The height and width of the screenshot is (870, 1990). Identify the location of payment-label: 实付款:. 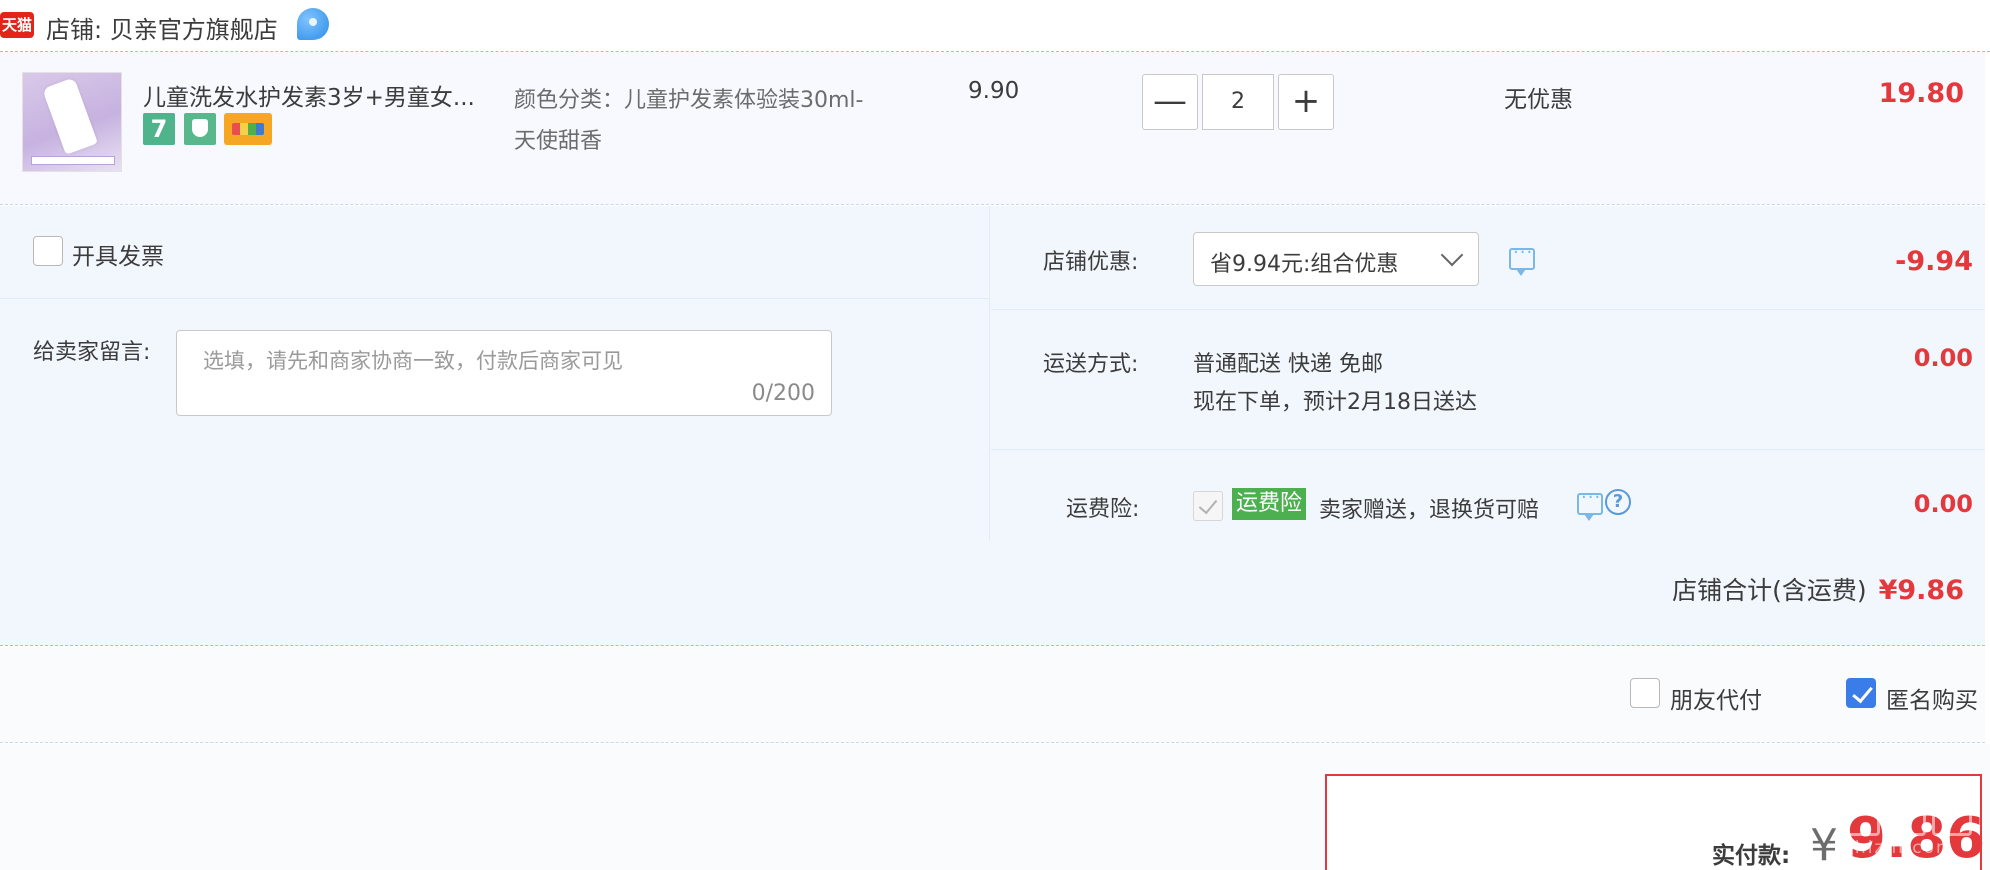
(1751, 856).